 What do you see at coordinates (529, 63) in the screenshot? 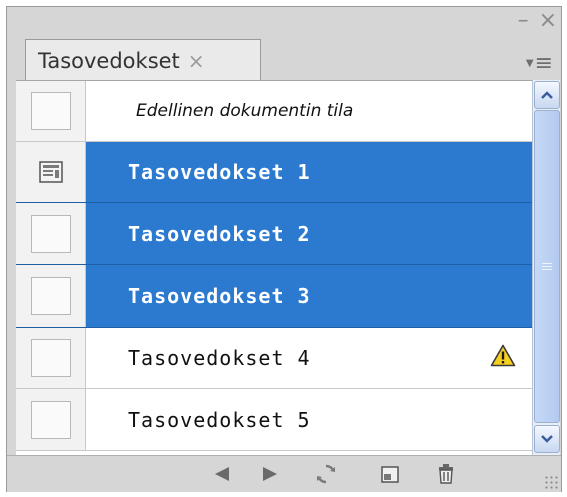
I see `chevron-down-icon: ▼` at bounding box center [529, 63].